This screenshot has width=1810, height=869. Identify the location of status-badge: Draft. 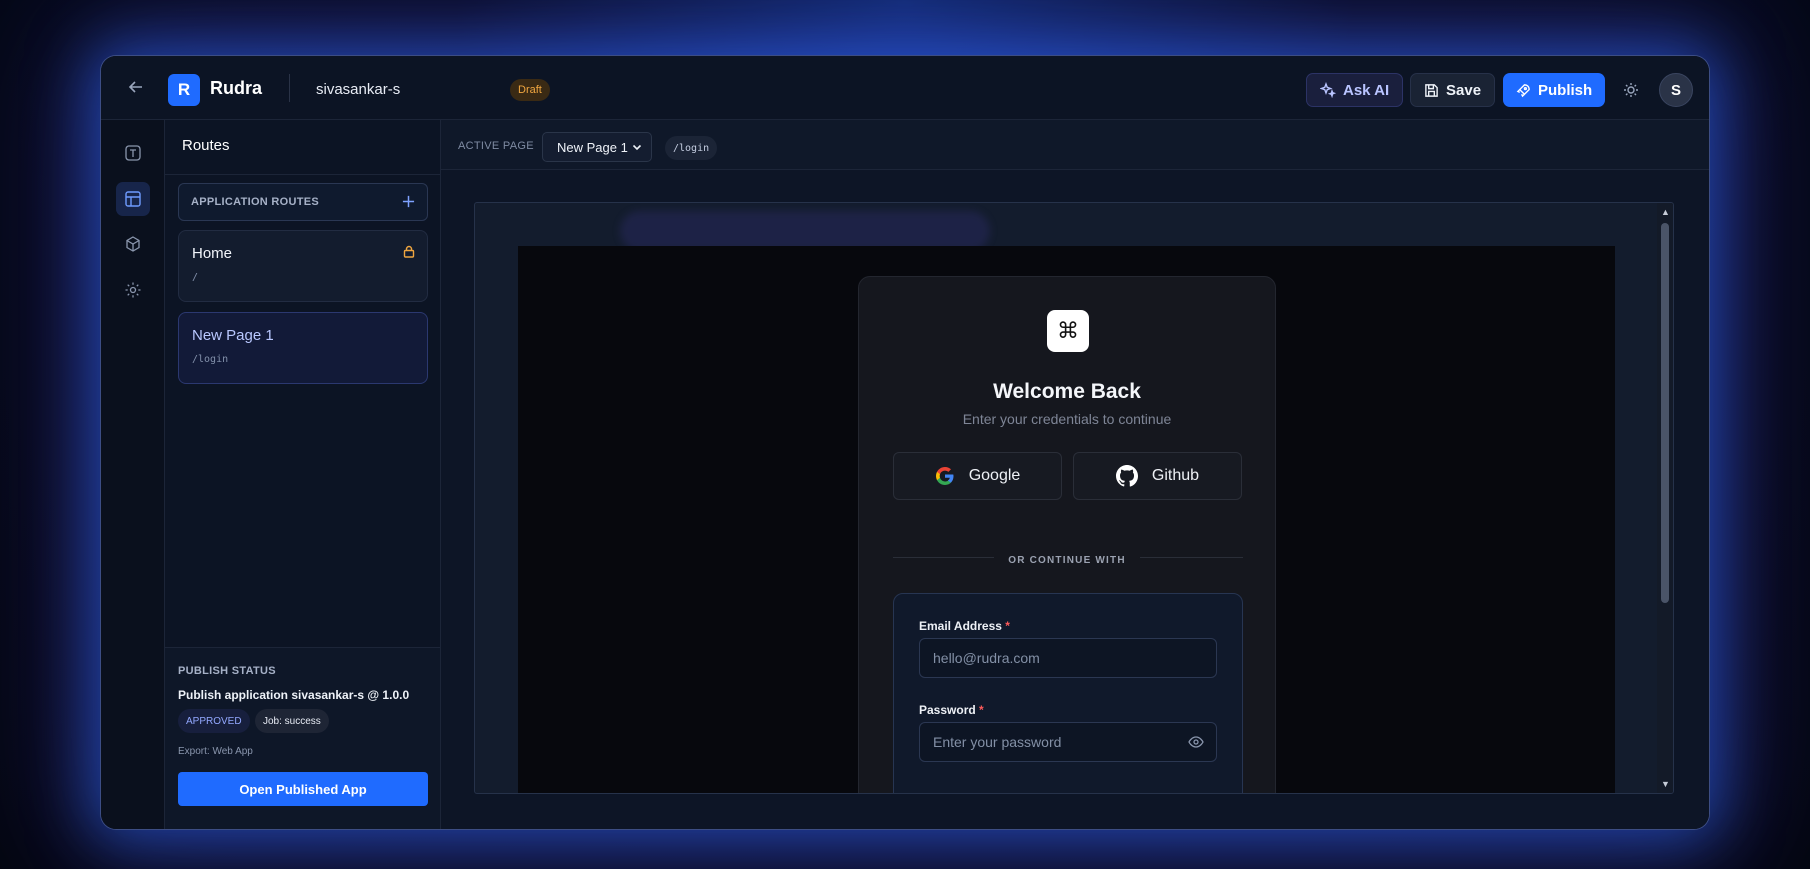
(530, 90).